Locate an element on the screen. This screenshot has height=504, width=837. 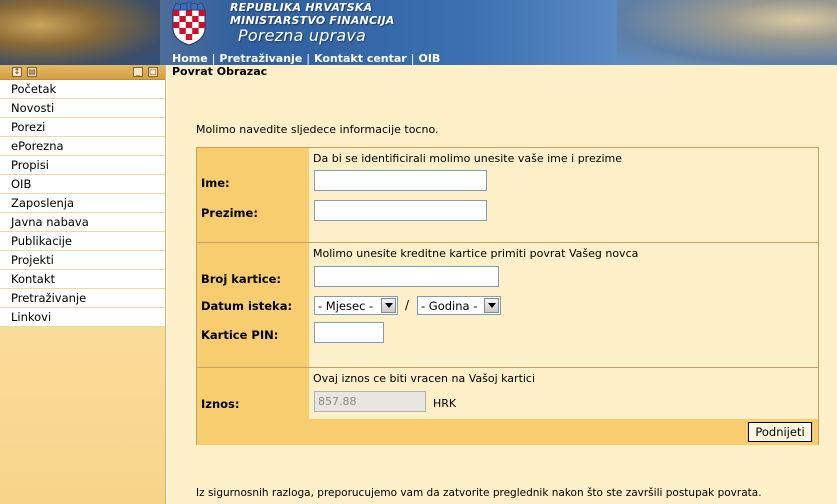
page-title: Povrat Obrazac is located at coordinates (502, 72).